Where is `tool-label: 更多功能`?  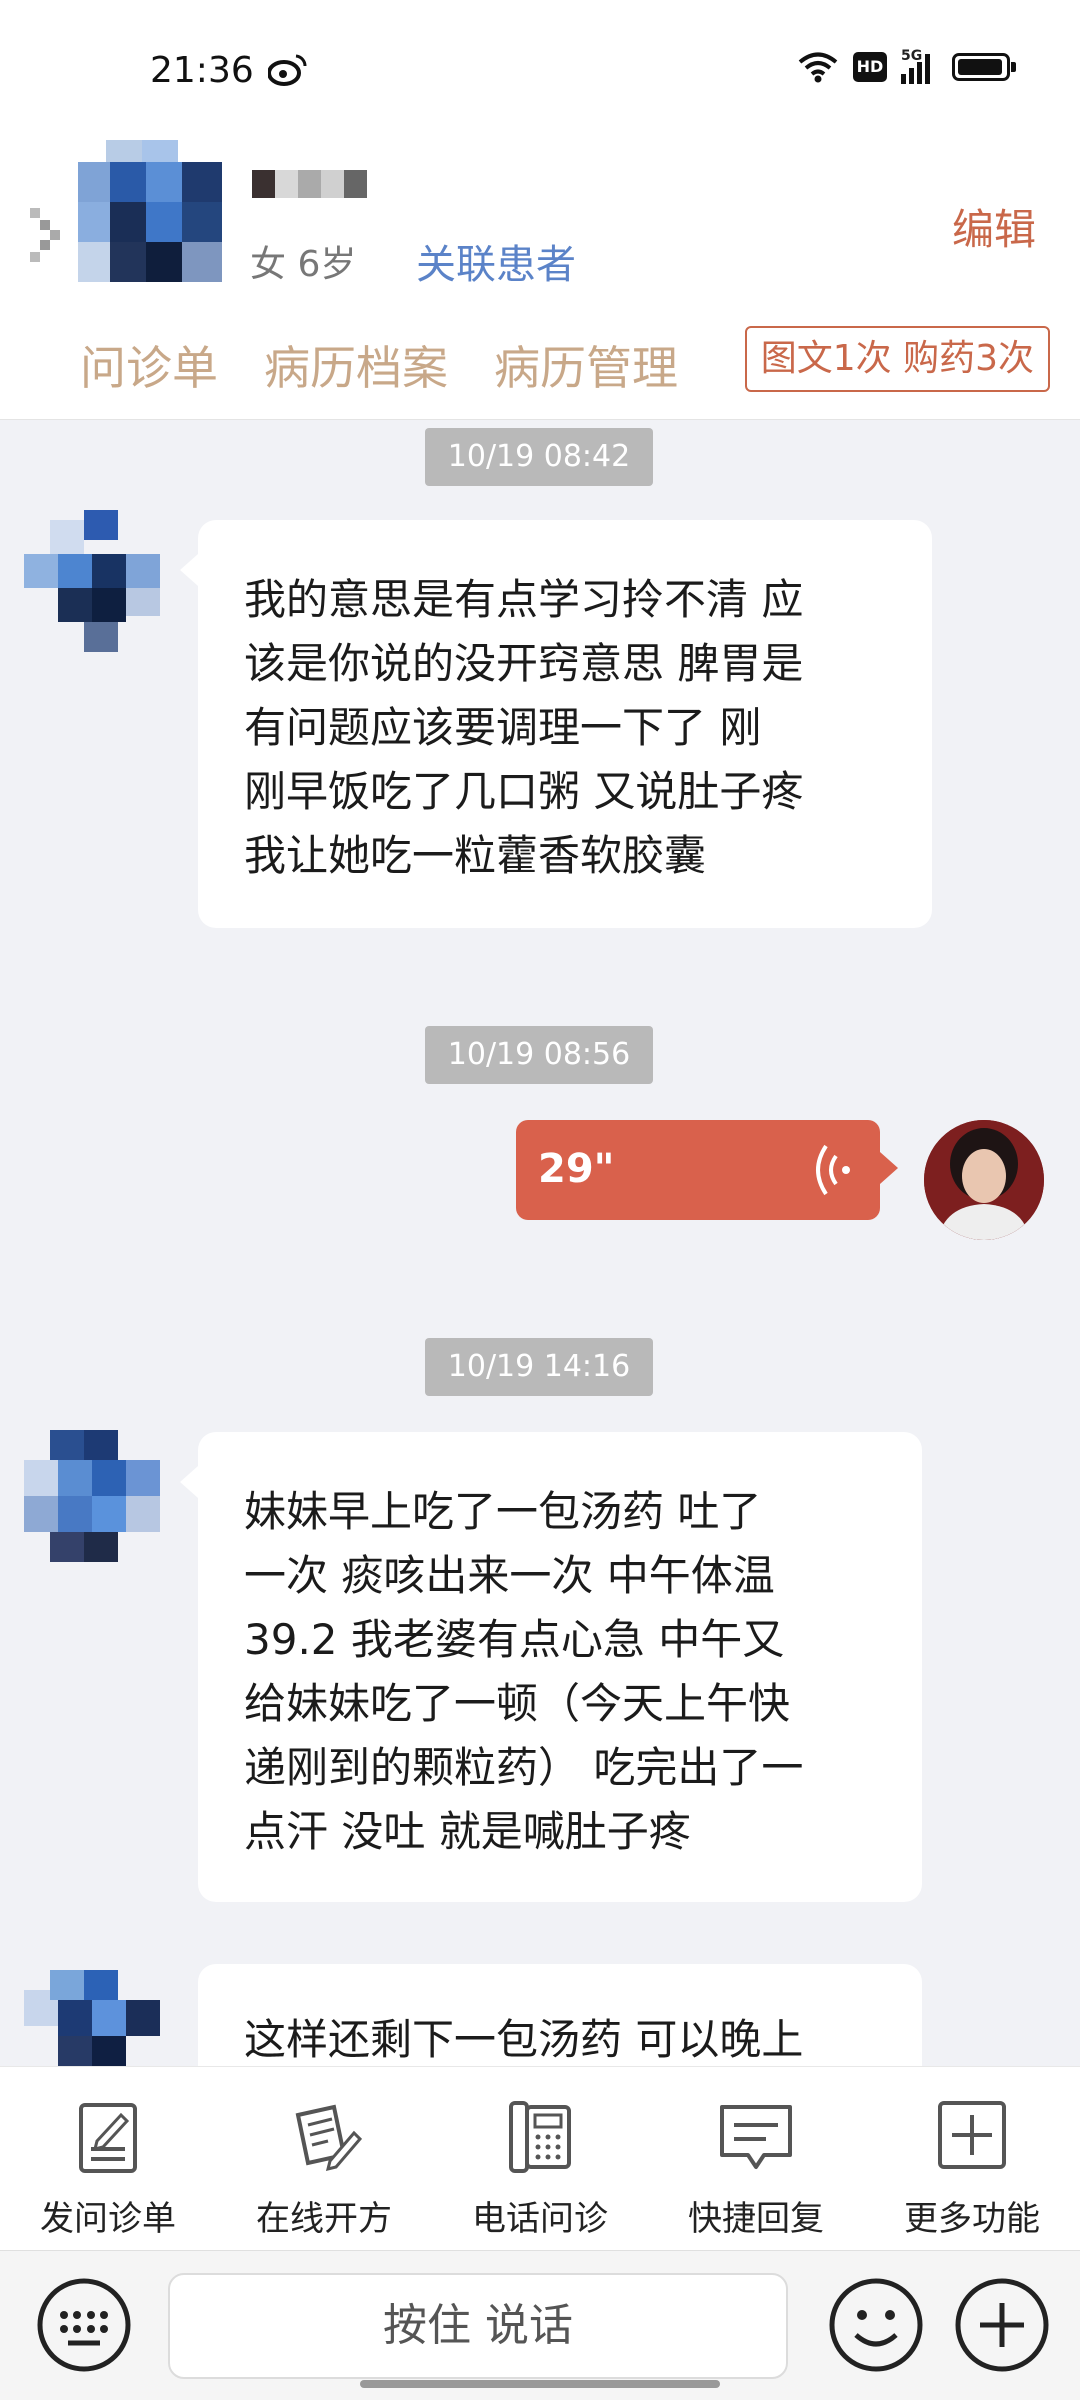
tool-label: 更多功能 is located at coordinates (972, 2219).